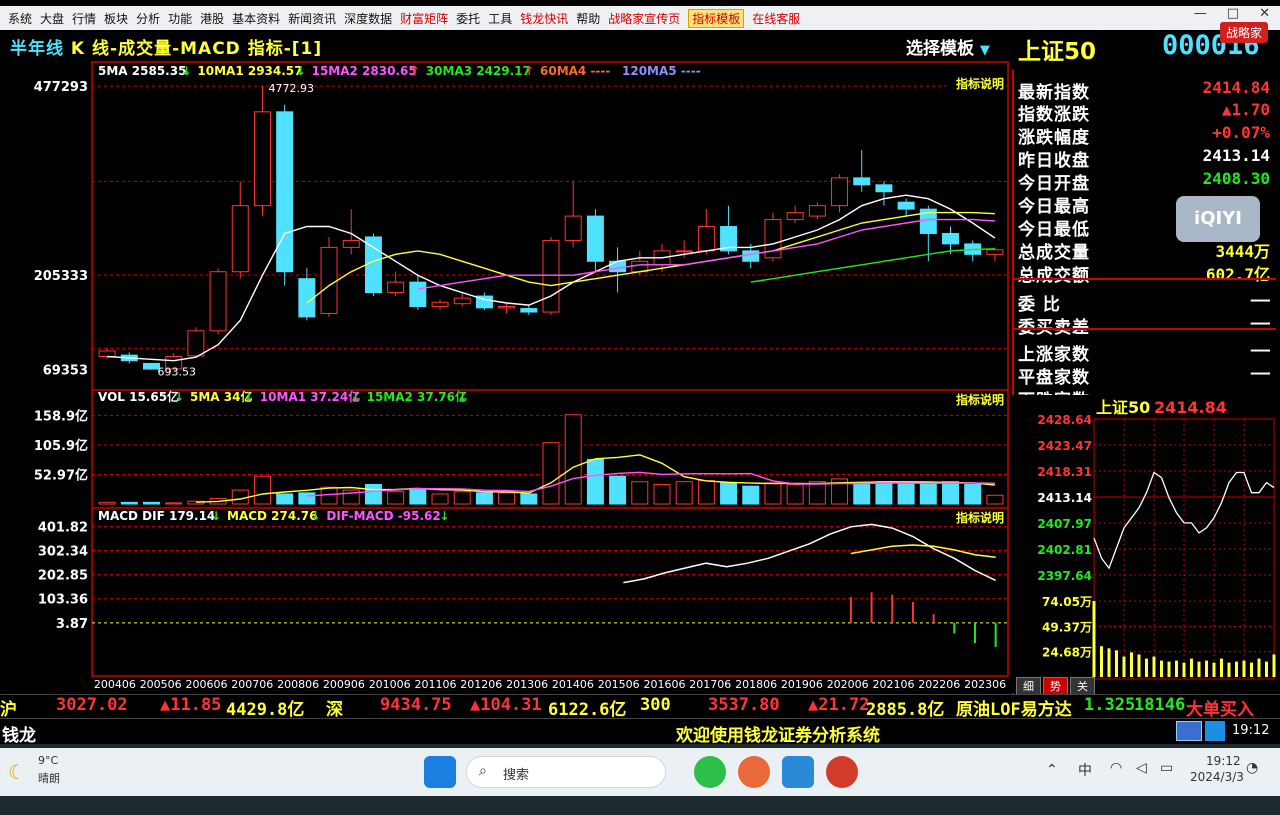 The image size is (1280, 815). I want to click on quote-label: 平盘家数, so click(1054, 378).